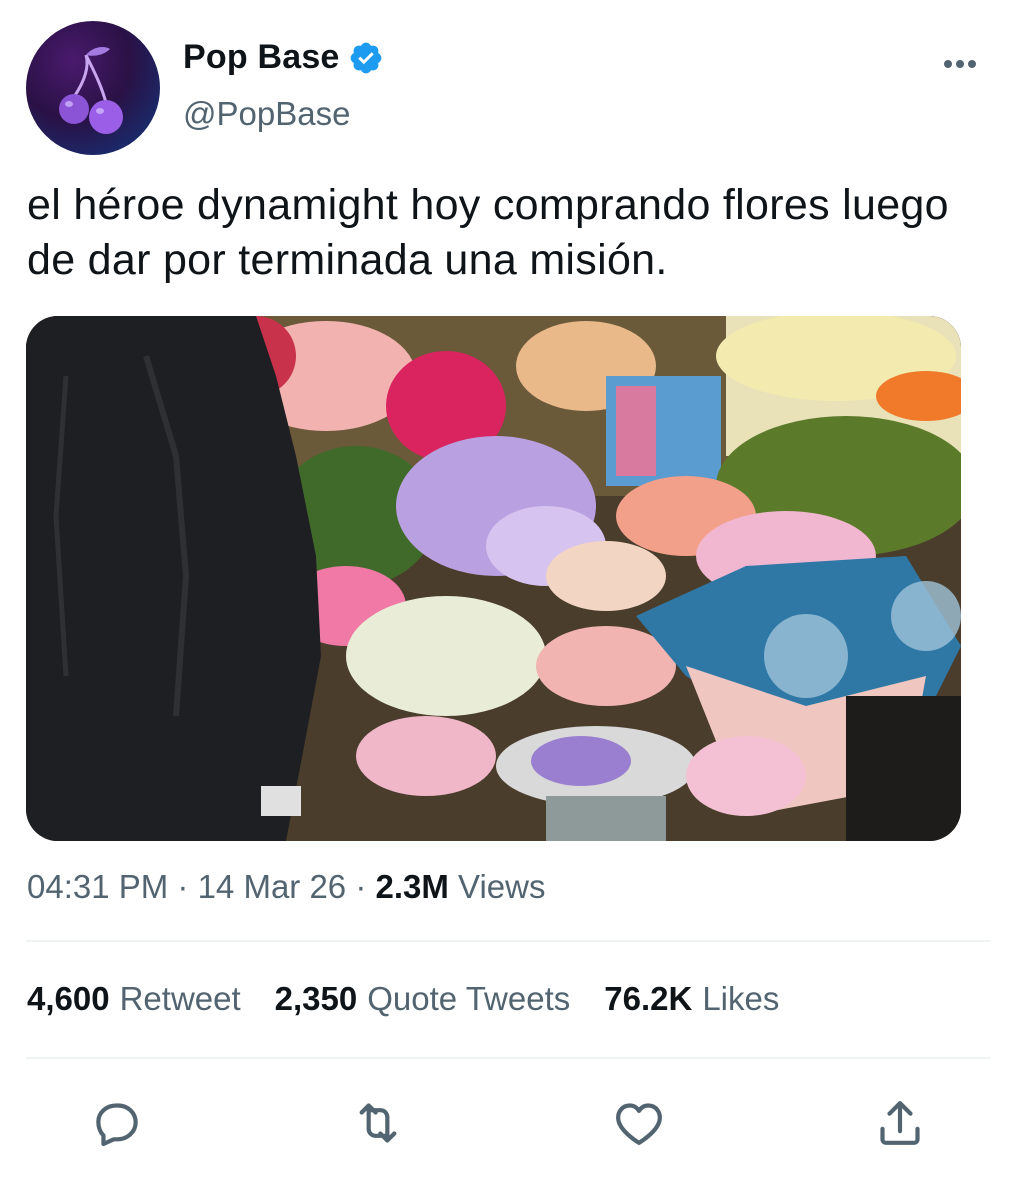 The width and height of the screenshot is (1017, 1200). I want to click on views-count: 2.3M, so click(412, 886).